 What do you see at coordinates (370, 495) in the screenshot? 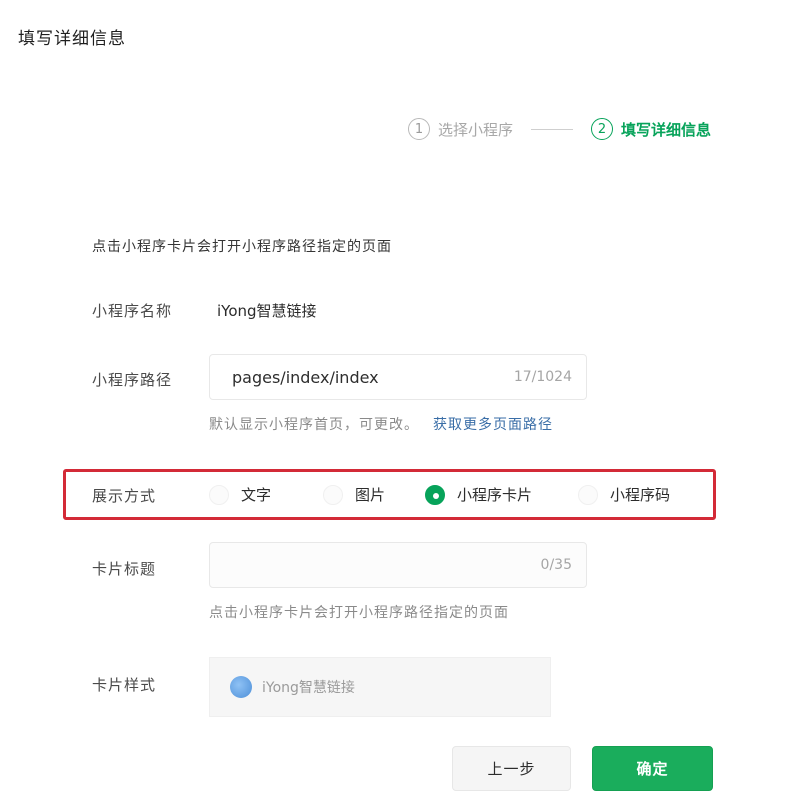
I see `radio-label: 图片` at bounding box center [370, 495].